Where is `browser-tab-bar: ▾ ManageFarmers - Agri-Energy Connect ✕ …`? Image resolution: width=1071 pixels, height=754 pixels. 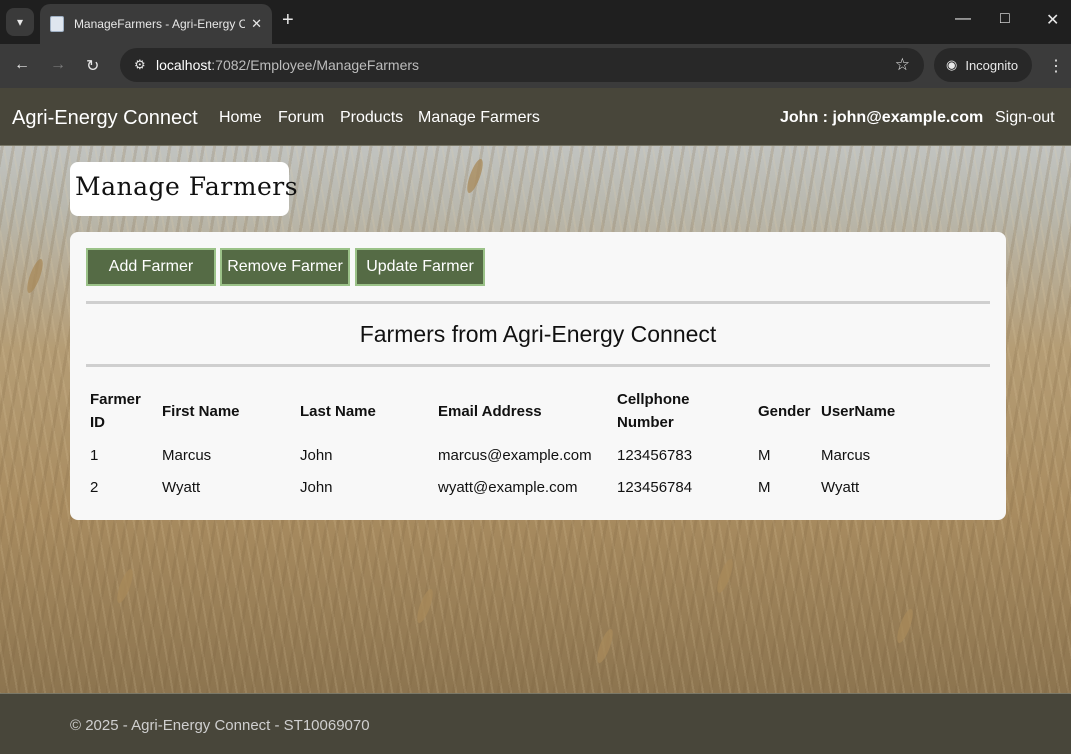
browser-tab-bar: ▾ ManageFarmers - Agri-Energy Connect ✕ … is located at coordinates (535, 22).